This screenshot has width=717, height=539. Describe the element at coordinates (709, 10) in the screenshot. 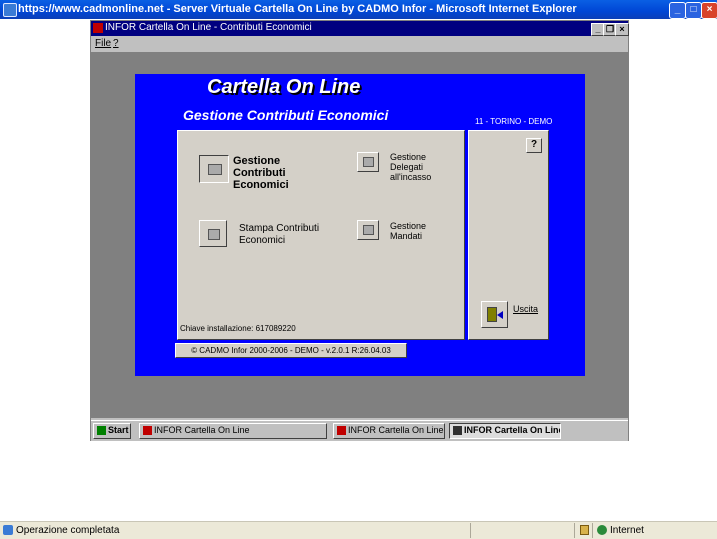

I see `close-icon: ×` at that location.